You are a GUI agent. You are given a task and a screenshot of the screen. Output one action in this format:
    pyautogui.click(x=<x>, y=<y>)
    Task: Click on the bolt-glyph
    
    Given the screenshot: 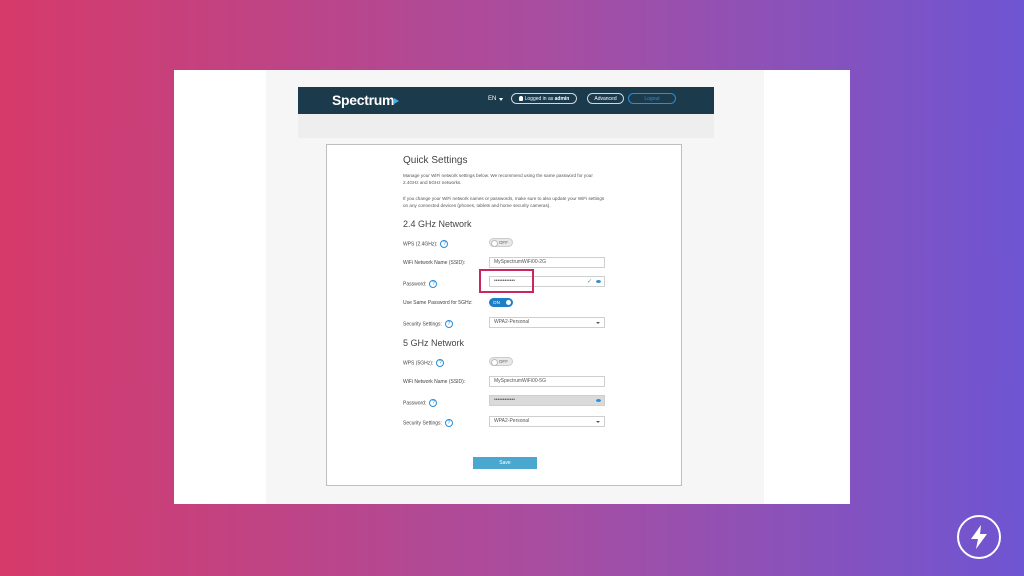 What is the action you would take?
    pyautogui.click(x=979, y=537)
    